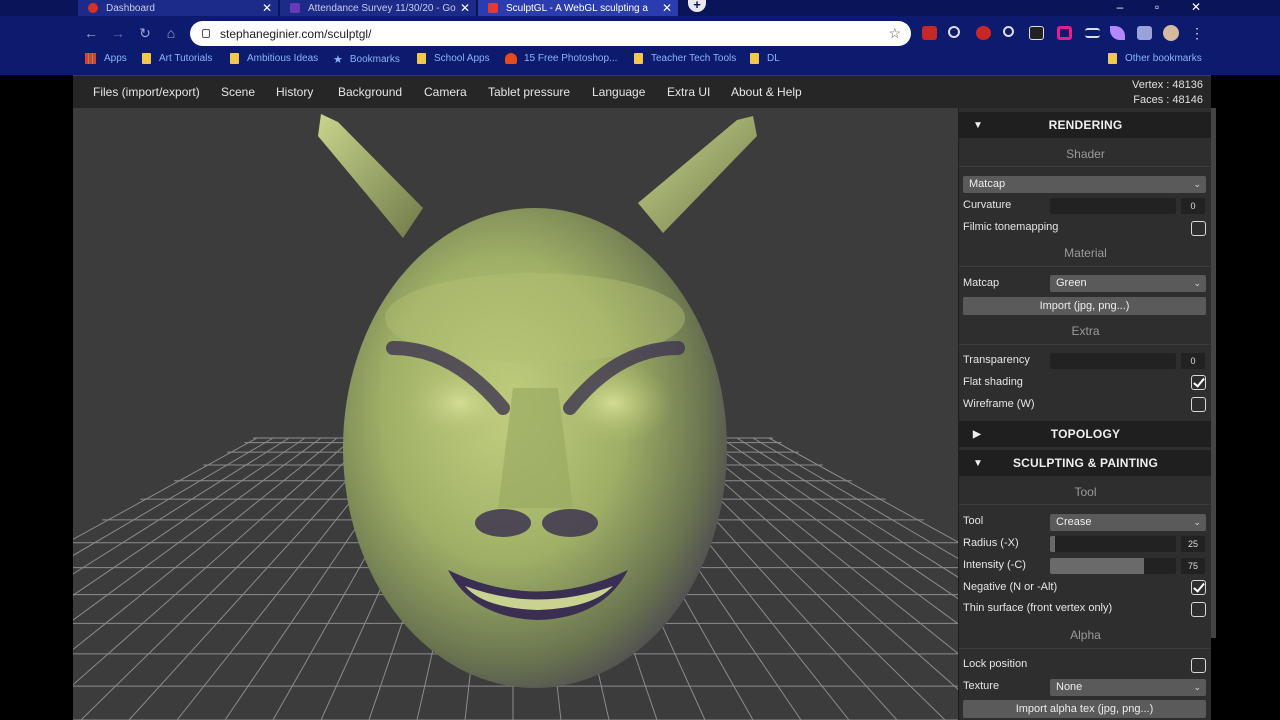  I want to click on bookmark-label: Ambitious Ideas, so click(283, 58).